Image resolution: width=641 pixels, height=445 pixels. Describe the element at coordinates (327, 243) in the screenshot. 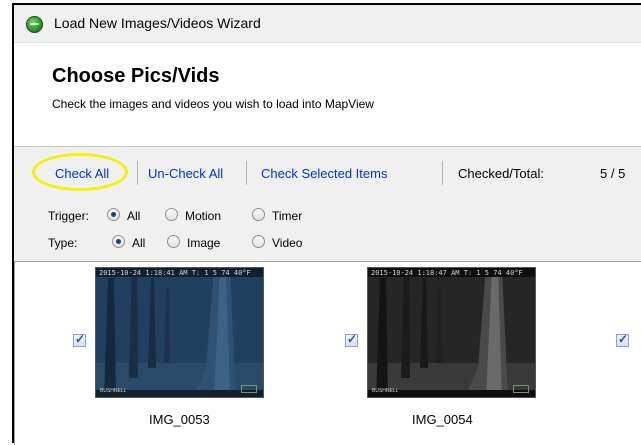

I see `type-filter-row: Type: All Image Video` at that location.